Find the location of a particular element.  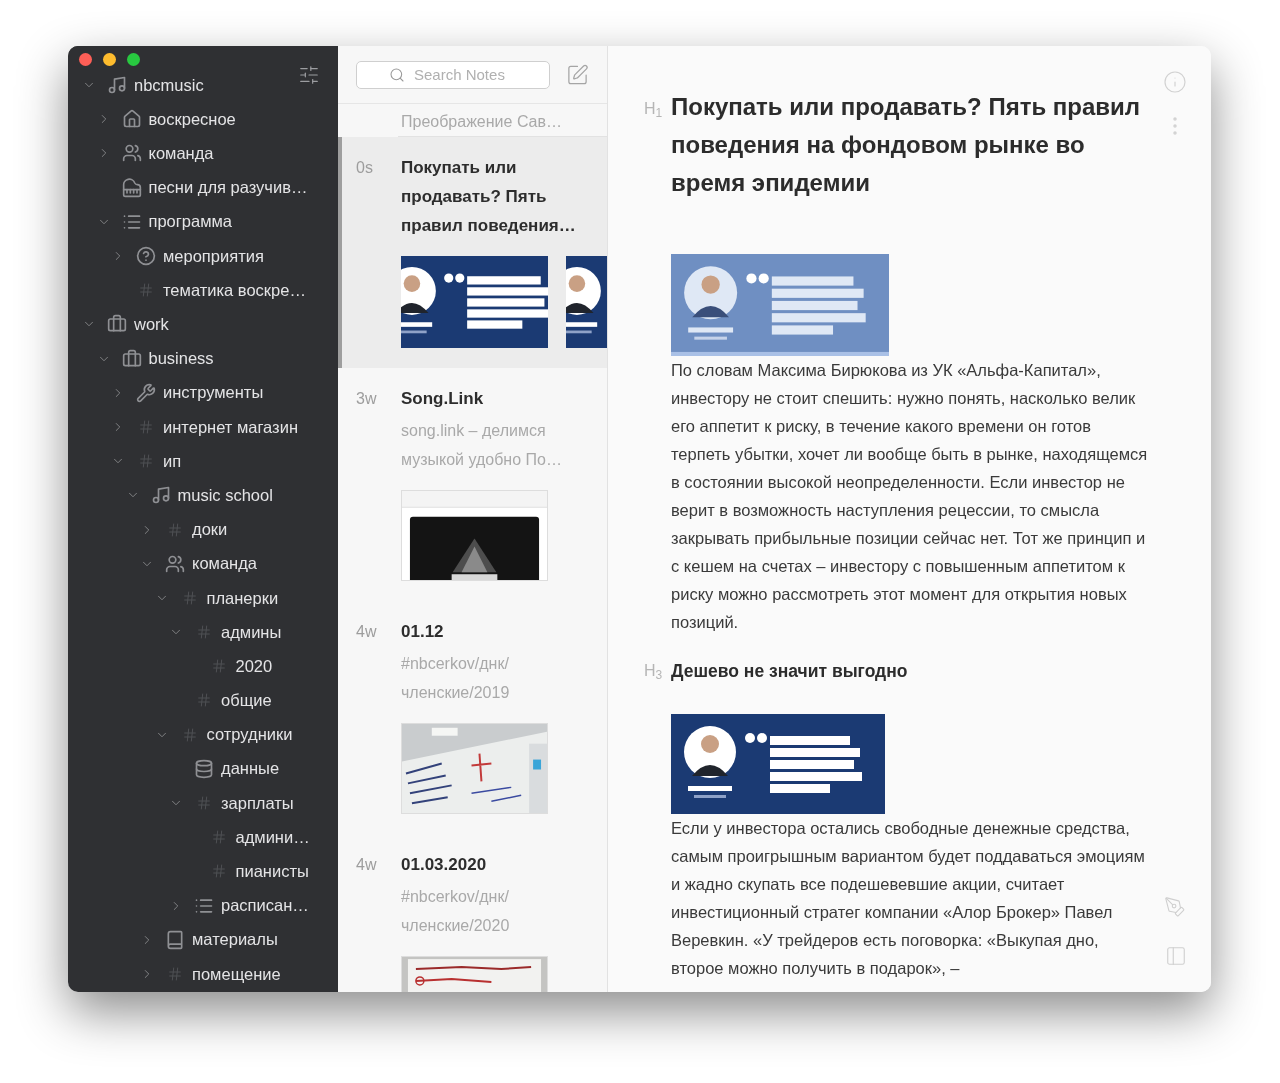

sidebar-item: мероприятия is located at coordinates (213, 256).